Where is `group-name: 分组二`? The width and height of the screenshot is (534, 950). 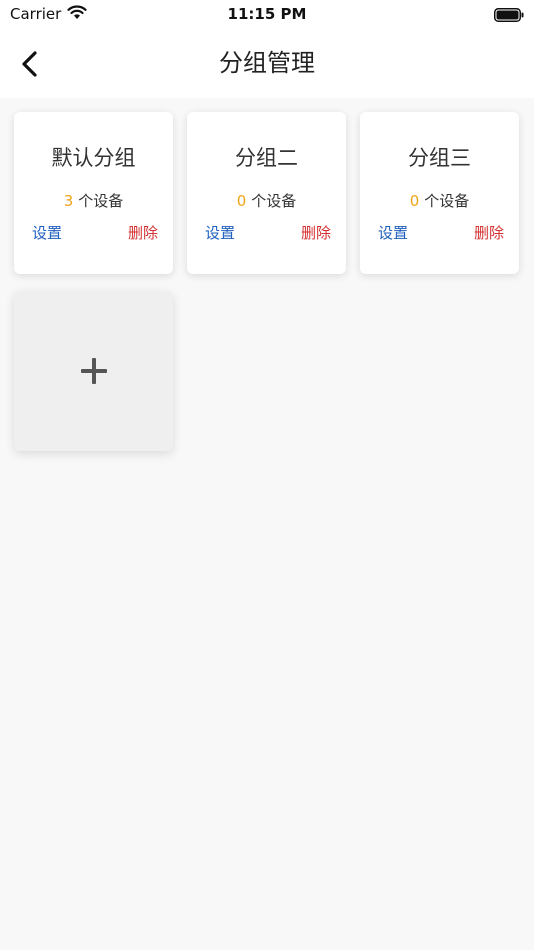 group-name: 分组二 is located at coordinates (266, 158).